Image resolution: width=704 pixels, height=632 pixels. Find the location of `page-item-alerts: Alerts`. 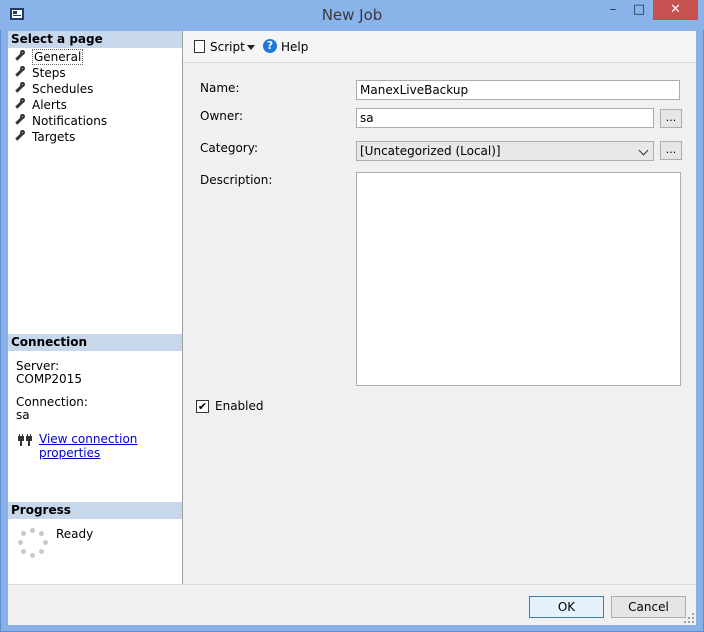

page-item-alerts: Alerts is located at coordinates (40, 105).